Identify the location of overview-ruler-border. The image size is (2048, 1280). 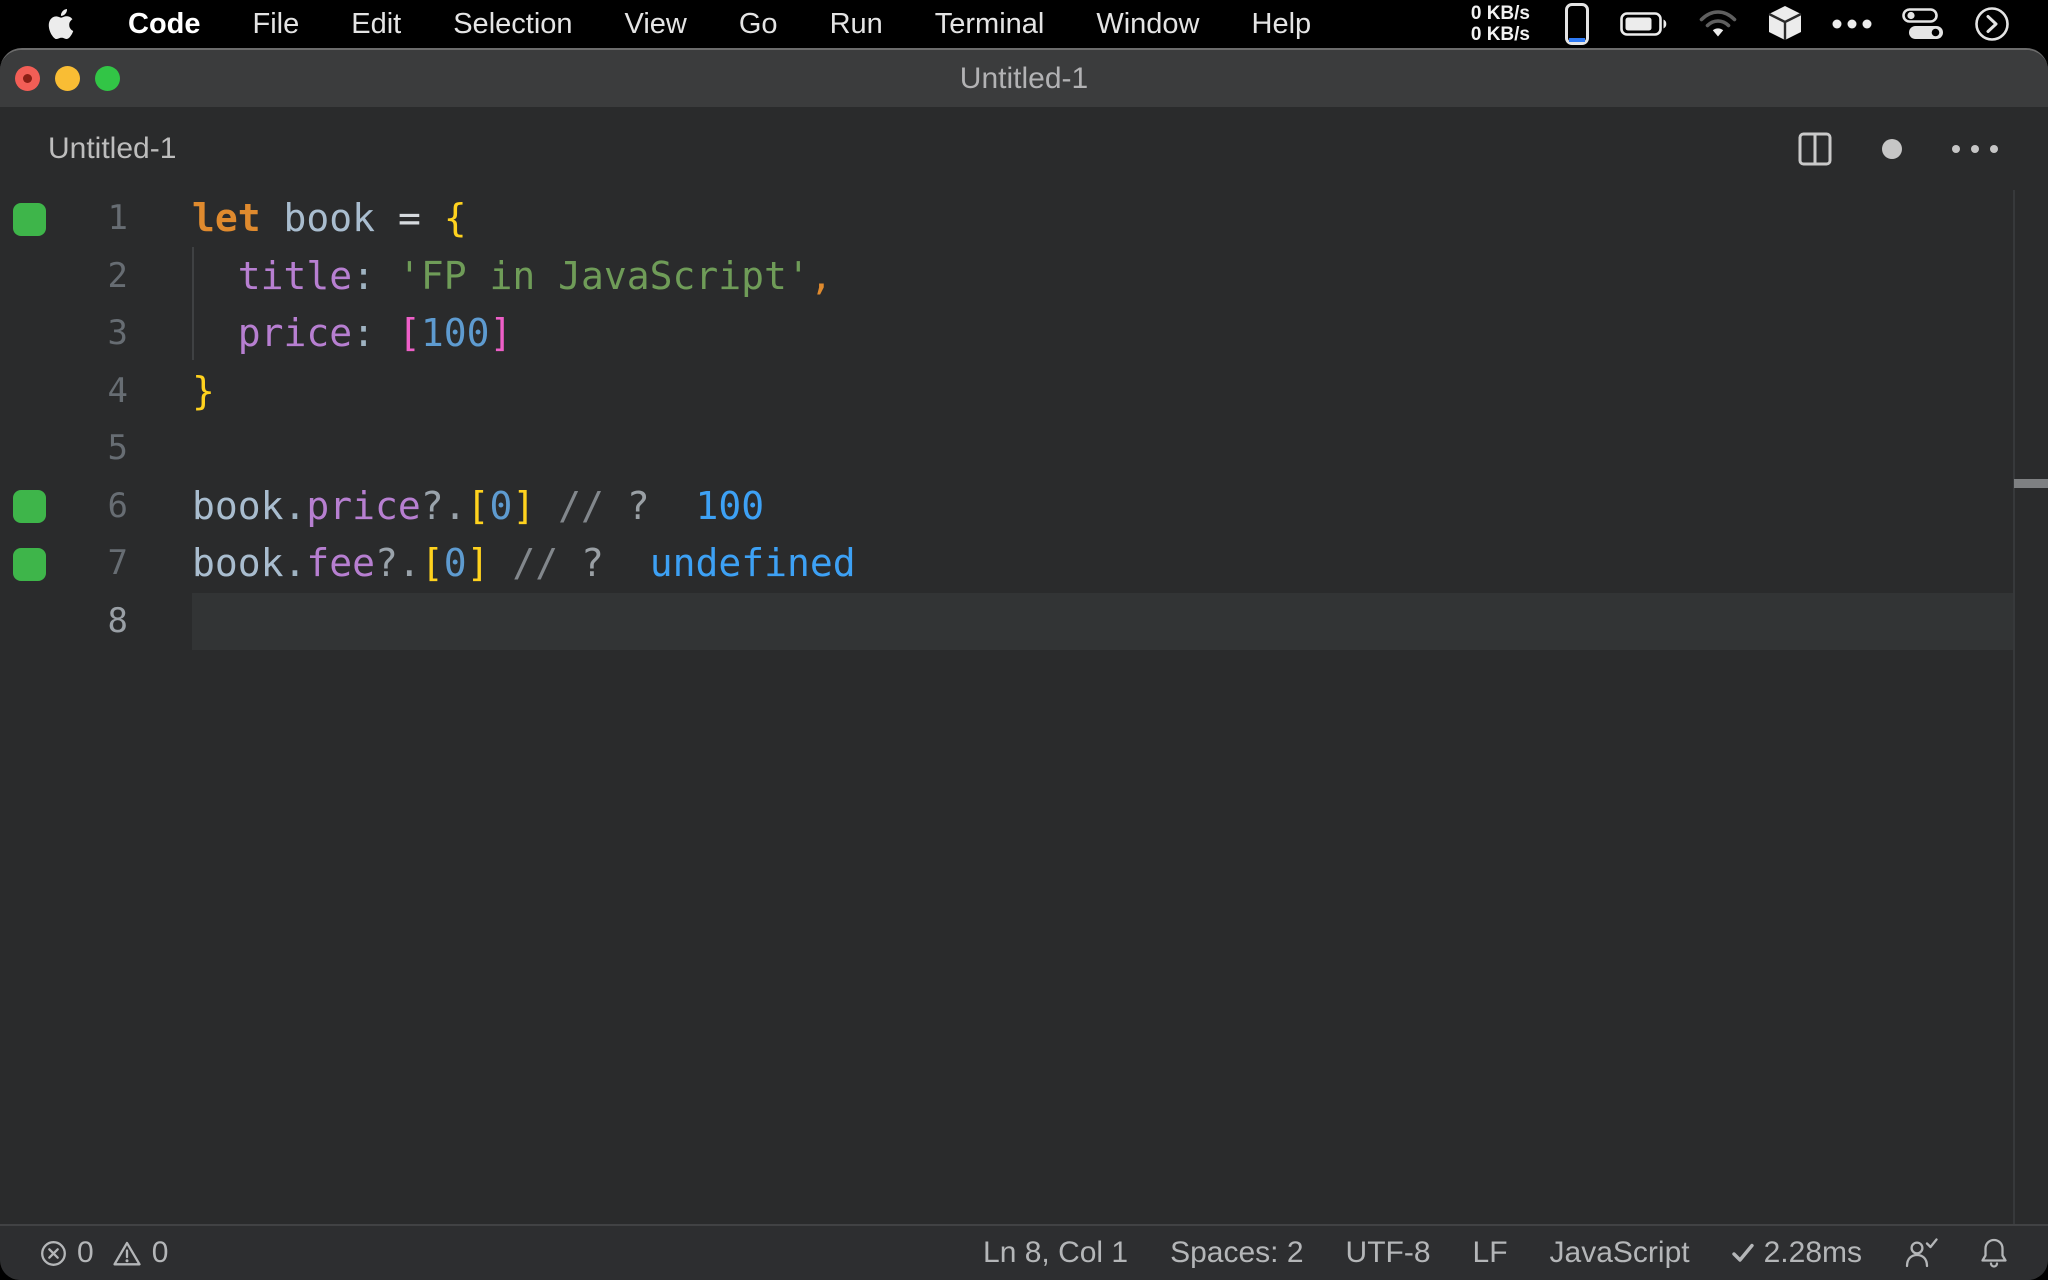
(2014, 707).